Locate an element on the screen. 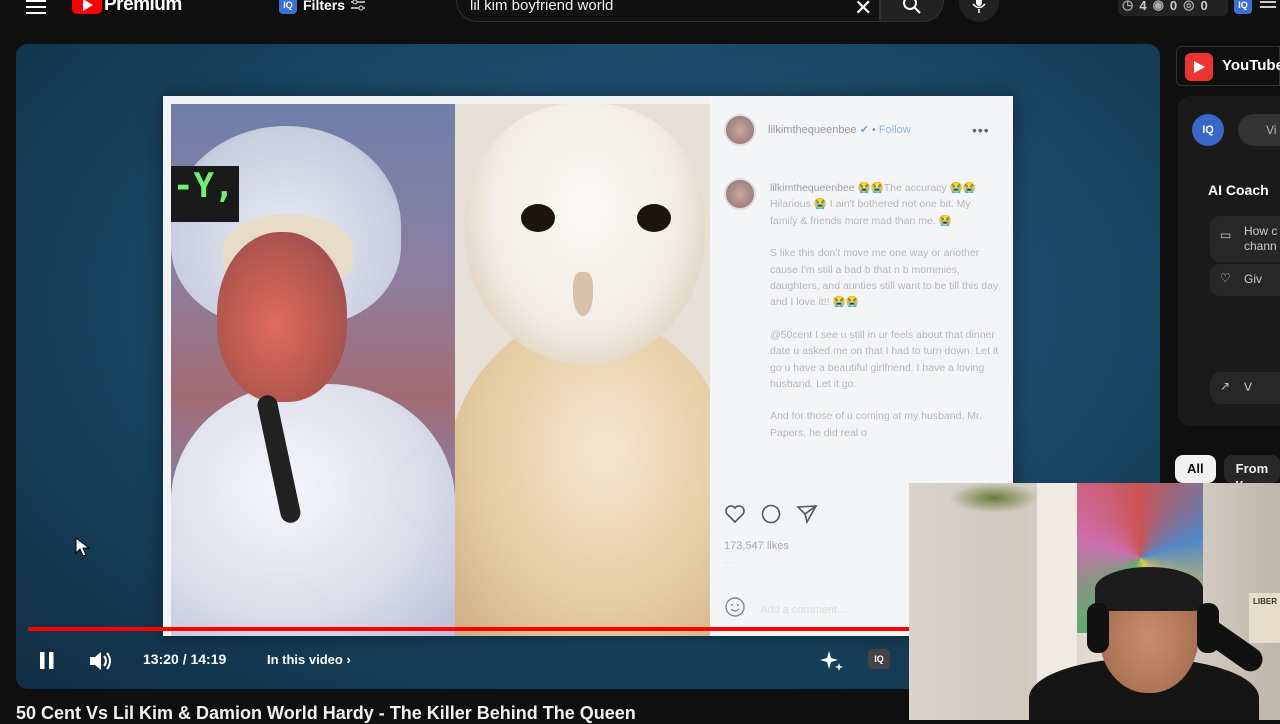 The image size is (1280, 724). headphone-icon is located at coordinates (1098, 628).